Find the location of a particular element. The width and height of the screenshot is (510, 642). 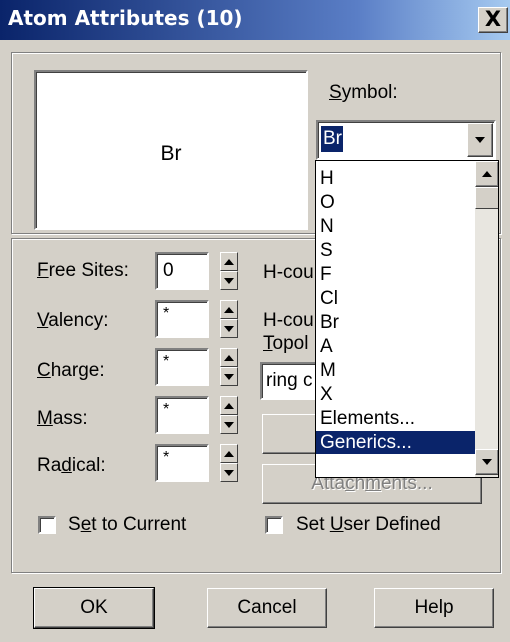

symbol-dropdown-button is located at coordinates (480, 140).